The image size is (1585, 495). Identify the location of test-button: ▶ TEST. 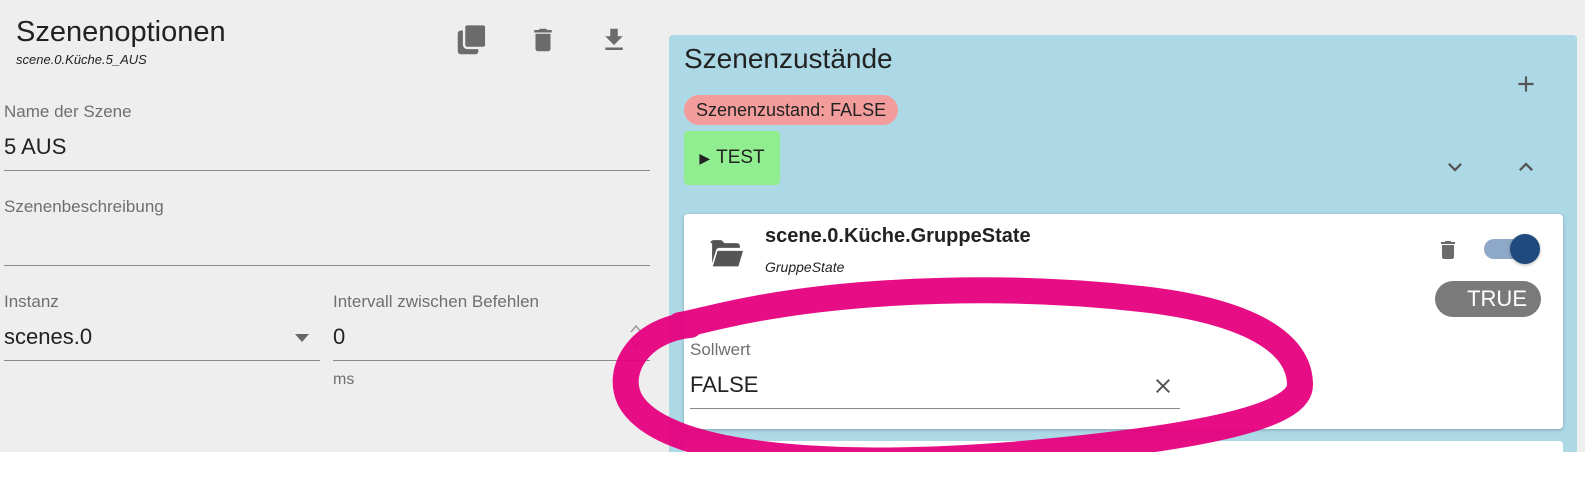
(732, 158).